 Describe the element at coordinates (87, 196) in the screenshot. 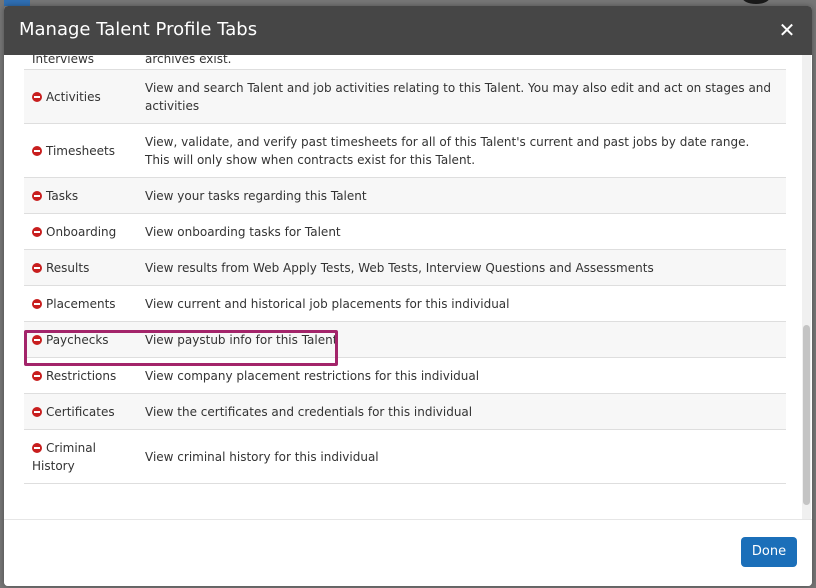

I see `tab-name-cell: Tasks` at that location.